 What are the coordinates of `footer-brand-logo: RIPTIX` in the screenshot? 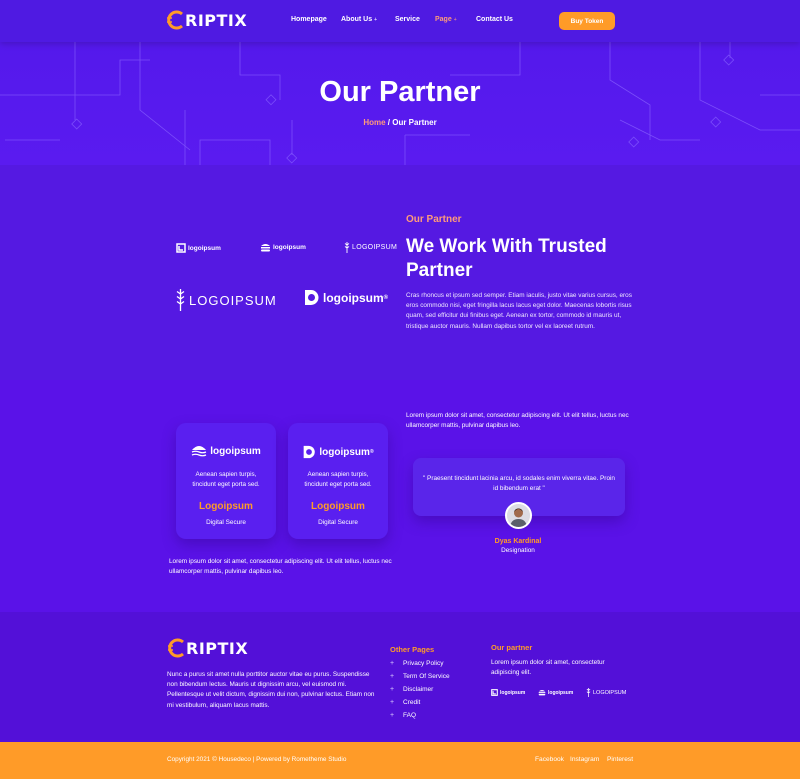 It's located at (208, 648).